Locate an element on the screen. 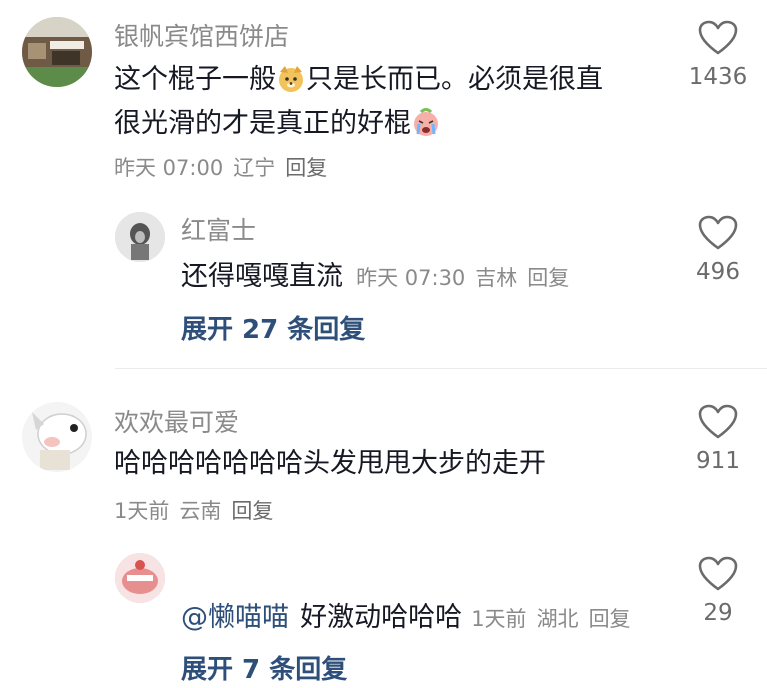 This screenshot has height=688, width=767. dog-face-emoji is located at coordinates (291, 79).